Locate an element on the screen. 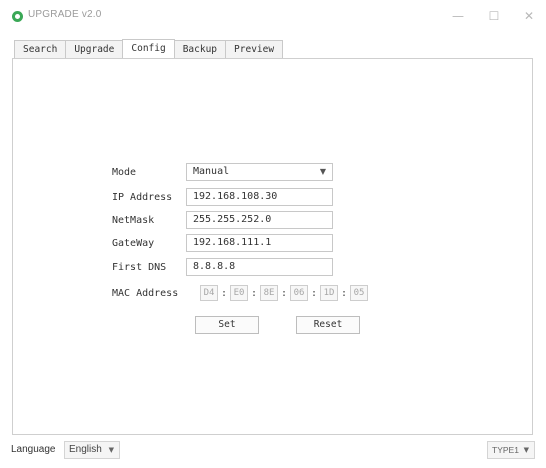 Image resolution: width=546 pixels, height=468 pixels. set-button: Set is located at coordinates (227, 325).